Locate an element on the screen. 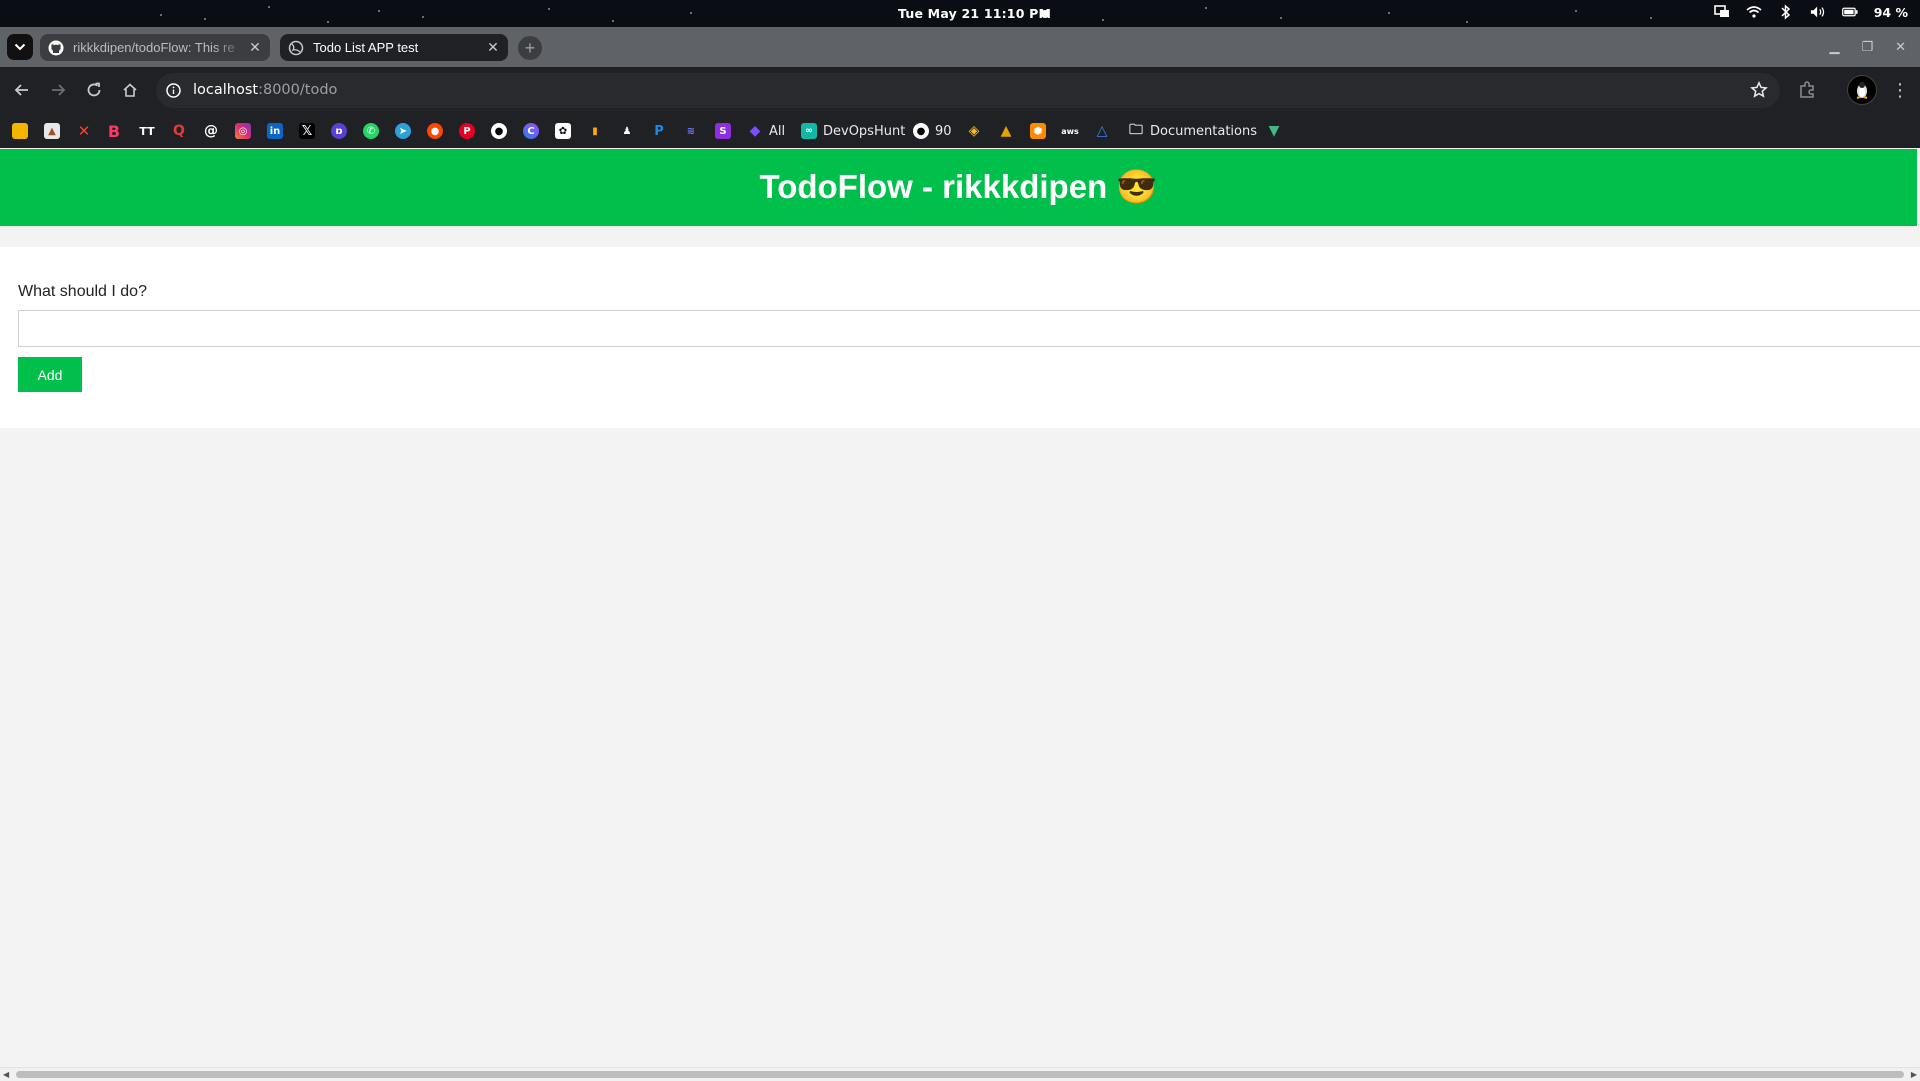 The image size is (1920, 1081). bookmark-whatsapp: ✆ is located at coordinates (371, 131).